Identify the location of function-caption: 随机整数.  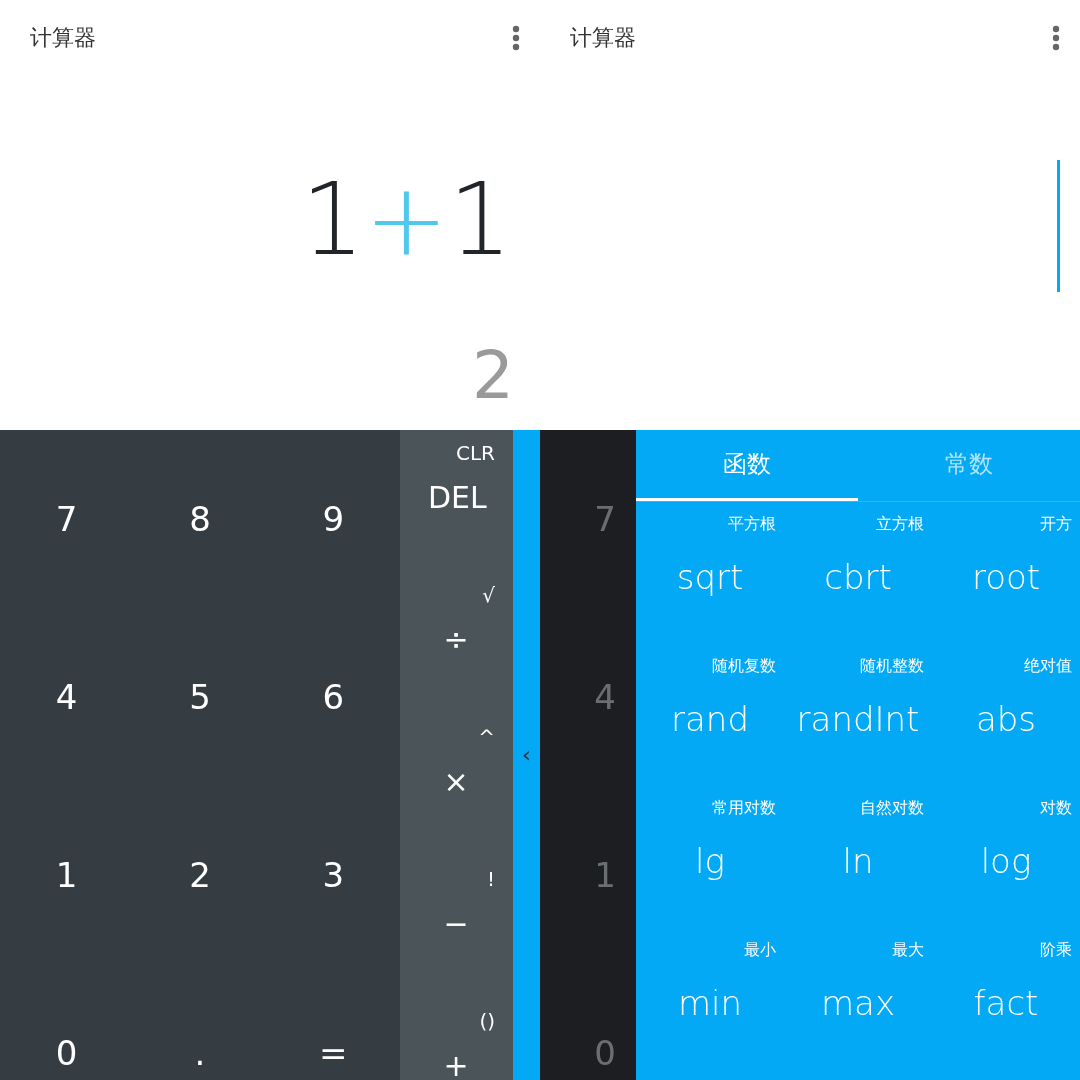
(892, 666).